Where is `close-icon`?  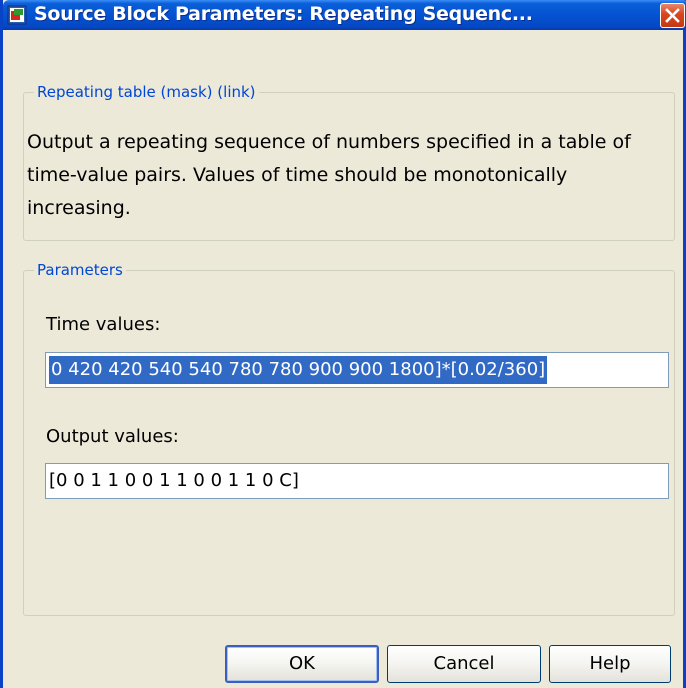
close-icon is located at coordinates (672, 15).